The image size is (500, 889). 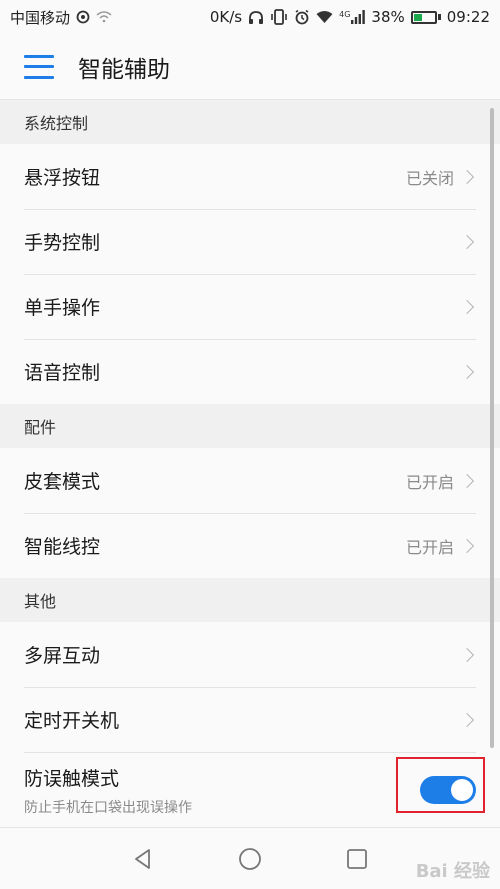 I want to click on back-icon, so click(x=143, y=859).